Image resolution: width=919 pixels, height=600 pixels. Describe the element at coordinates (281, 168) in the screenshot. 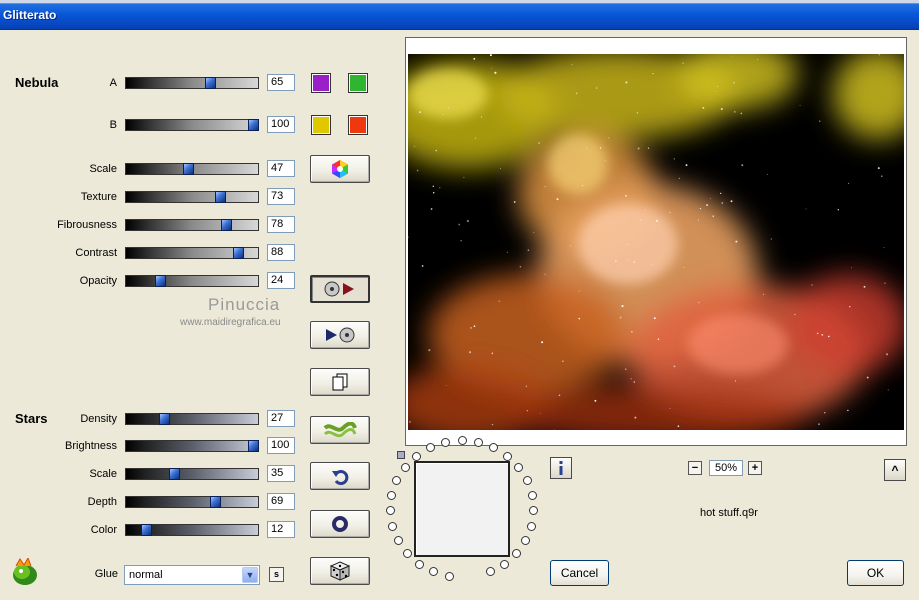

I see `nebula-scale-value: 47` at that location.